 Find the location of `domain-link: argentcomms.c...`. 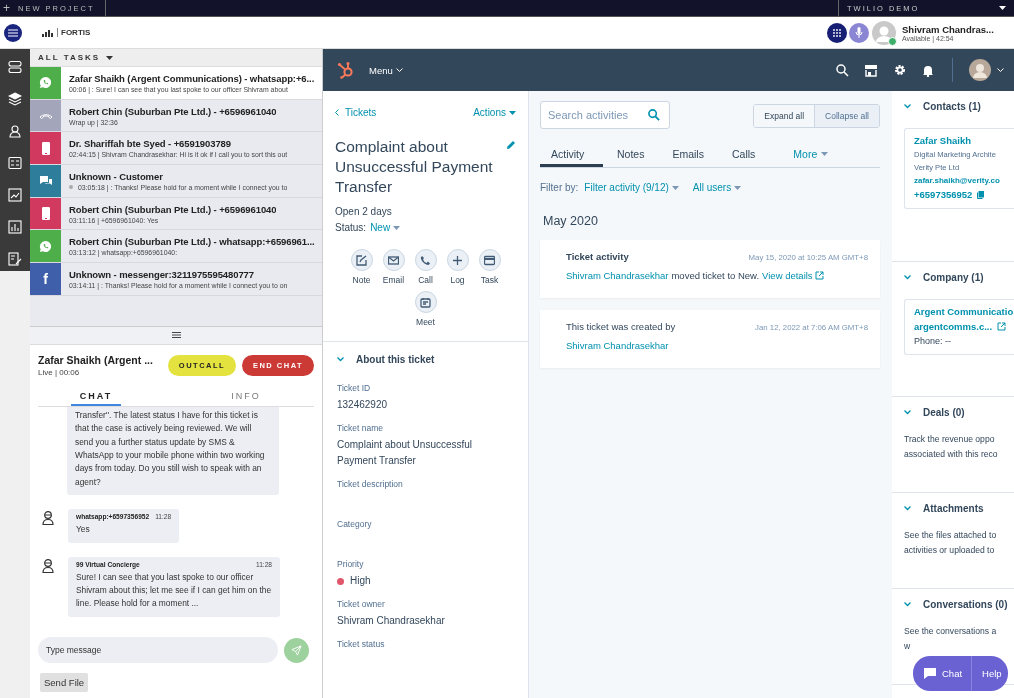

domain-link: argentcomms.c... is located at coordinates (953, 326).